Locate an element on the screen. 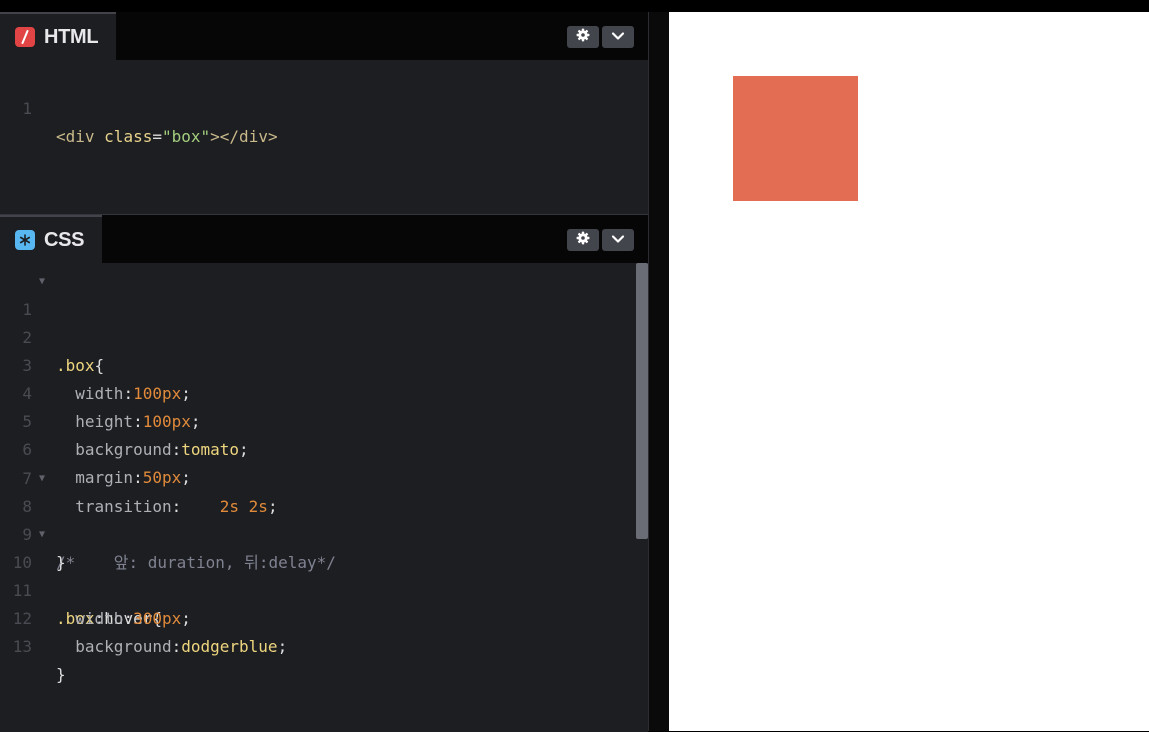  code-line: 7 transition: 2s 2s; is located at coordinates (318, 476).